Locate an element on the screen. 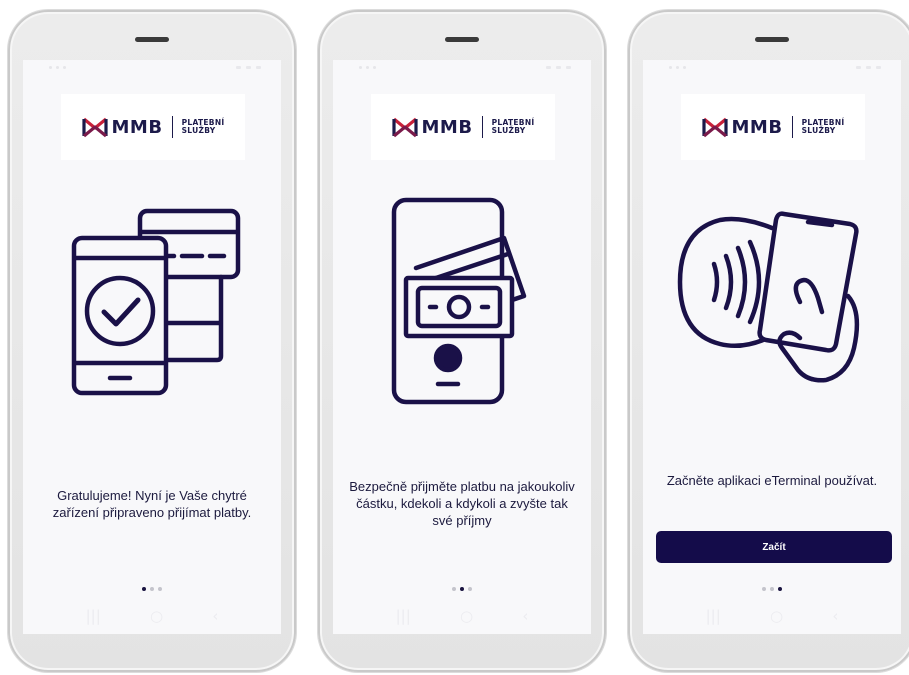 The height and width of the screenshot is (675, 909). contactless-hand-phone-icon is located at coordinates (772, 294).